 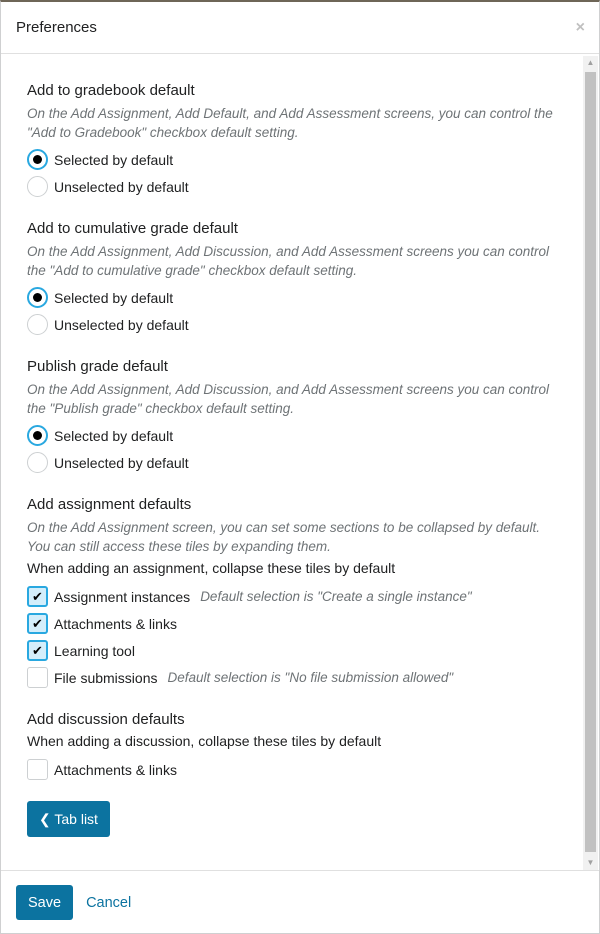 What do you see at coordinates (295, 769) in the screenshot?
I see `checkbox-option: Attachments & links` at bounding box center [295, 769].